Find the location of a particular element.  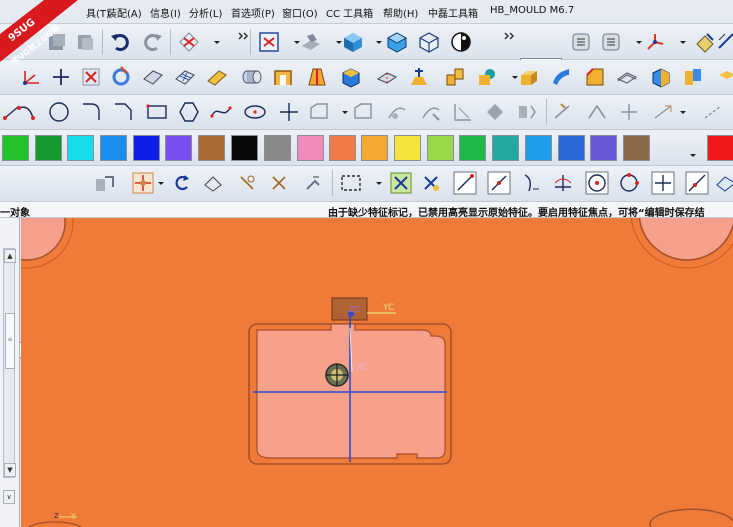

offset-face-icon is located at coordinates (351, 77).